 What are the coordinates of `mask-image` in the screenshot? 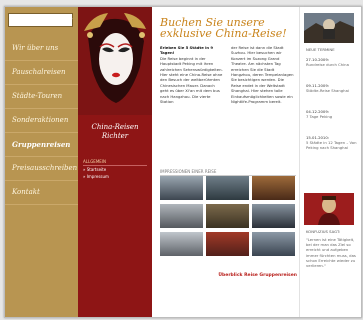 It's located at (115, 61).